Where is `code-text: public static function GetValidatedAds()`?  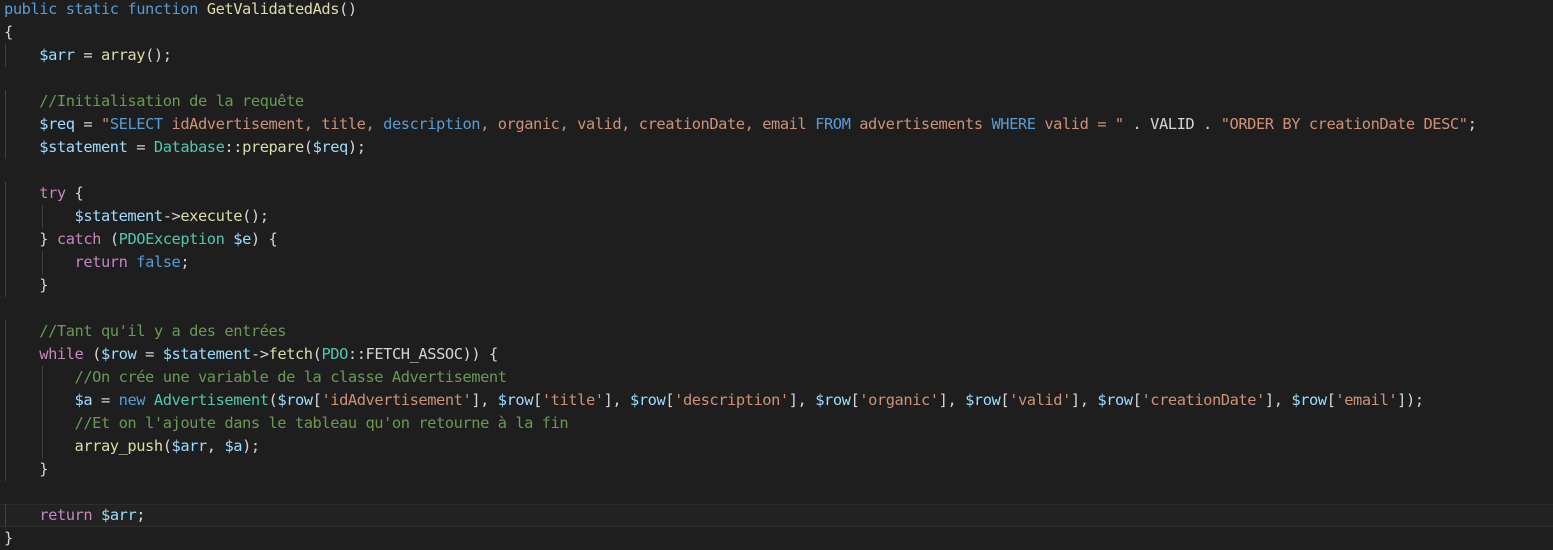 code-text: public static function GetValidatedAds() is located at coordinates (180, 10).